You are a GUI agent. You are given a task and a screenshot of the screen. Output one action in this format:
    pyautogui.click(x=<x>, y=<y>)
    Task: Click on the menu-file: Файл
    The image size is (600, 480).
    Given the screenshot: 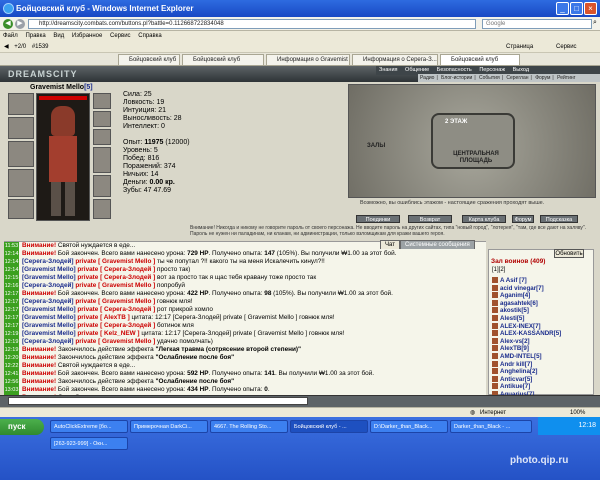 What is the action you would take?
    pyautogui.click(x=10, y=36)
    